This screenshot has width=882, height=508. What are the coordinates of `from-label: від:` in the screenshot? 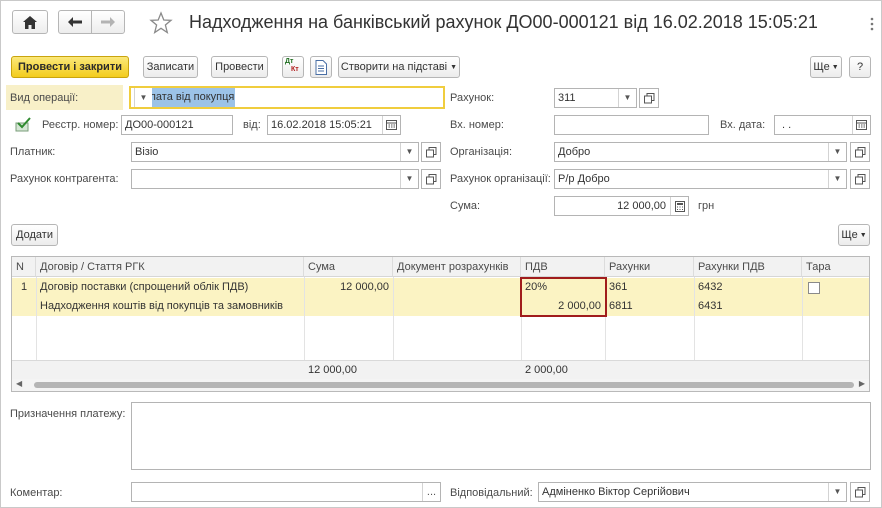 It's located at (252, 125).